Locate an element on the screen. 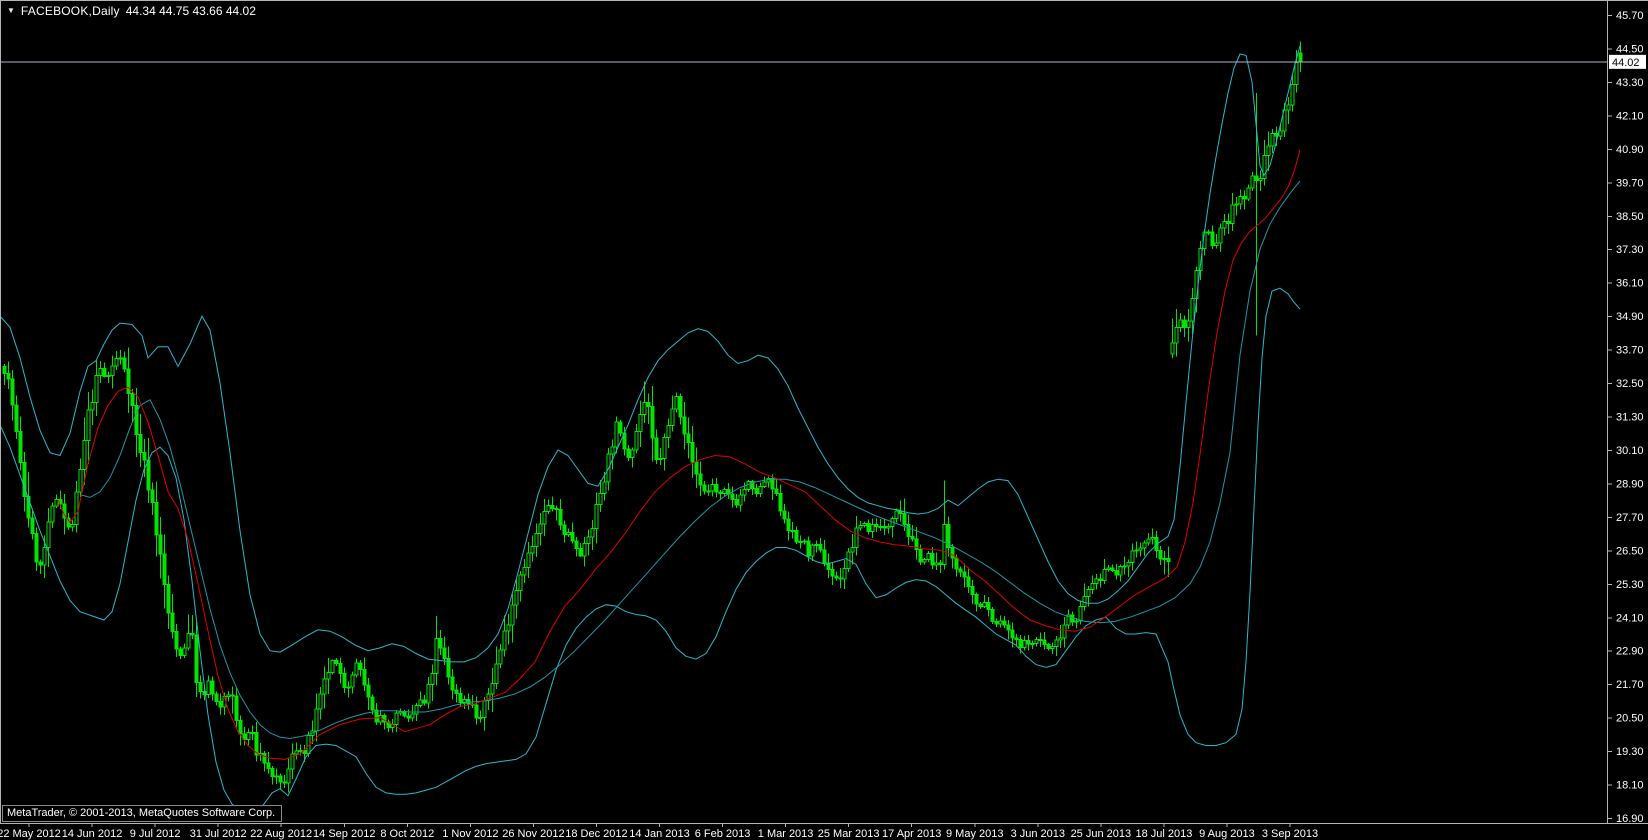  date-tick-label: 1 Mar 2013 is located at coordinates (786, 834).